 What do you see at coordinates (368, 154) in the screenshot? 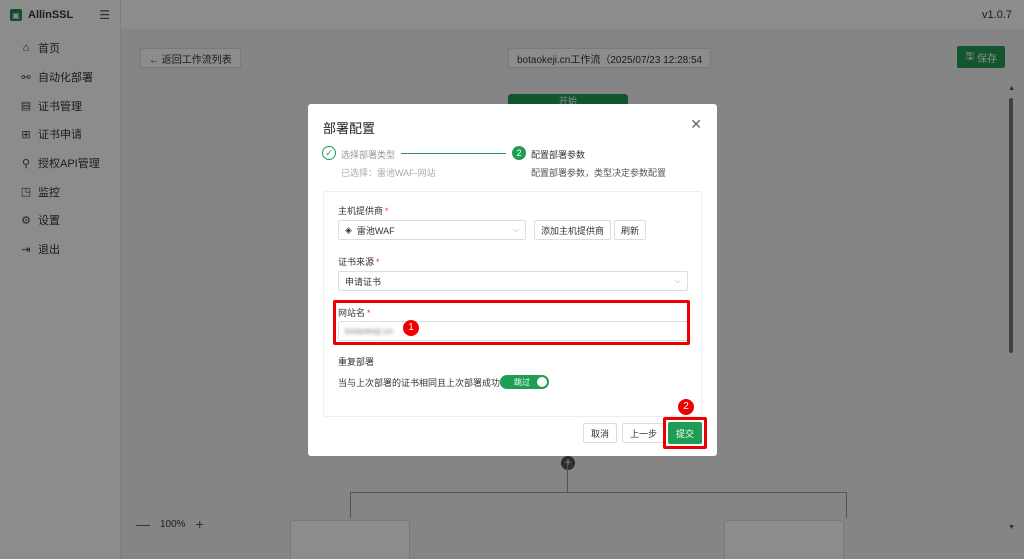
I see `step-1-label: 选择部署类型` at bounding box center [368, 154].